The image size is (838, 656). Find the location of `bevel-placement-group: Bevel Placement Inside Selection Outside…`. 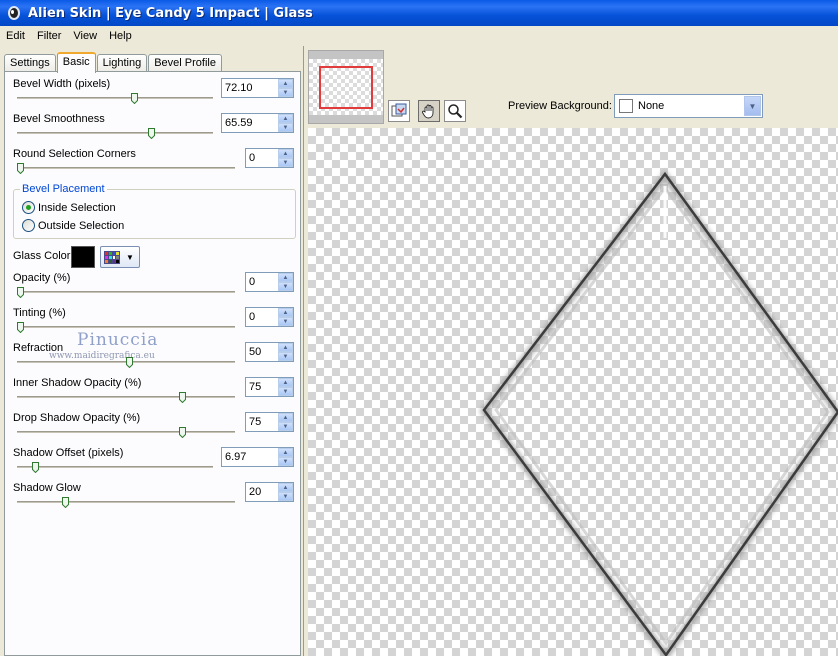

bevel-placement-group: Bevel Placement Inside Selection Outside… is located at coordinates (154, 211).